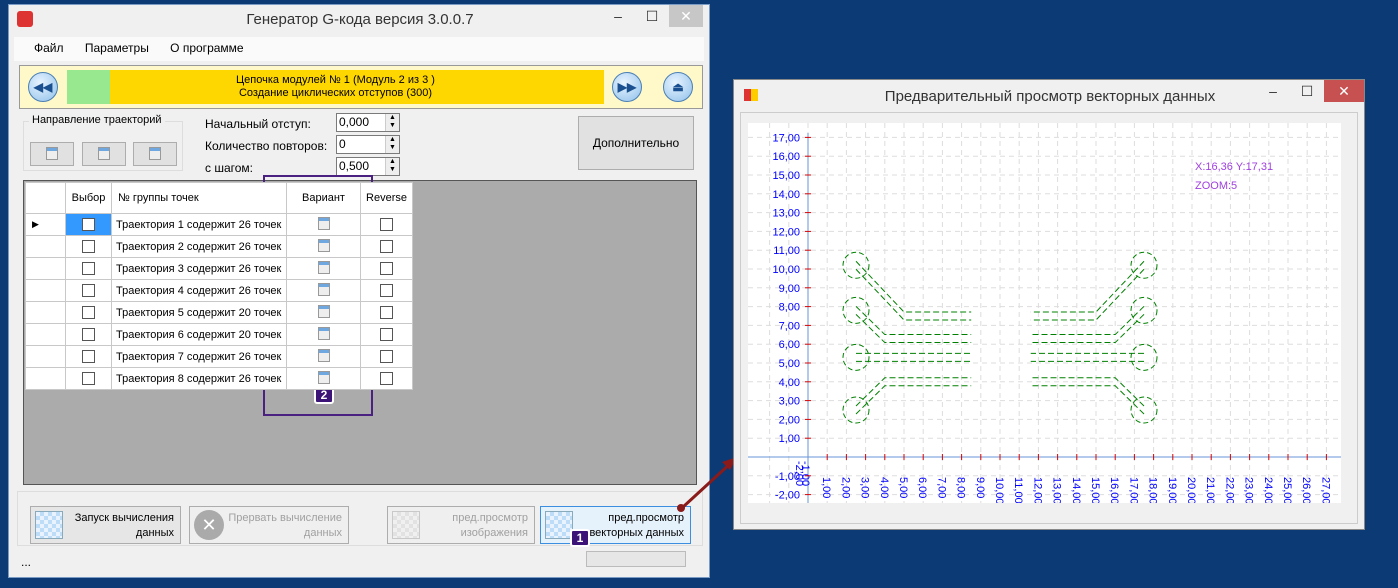 The height and width of the screenshot is (588, 1398). Describe the element at coordinates (1210, 490) in the screenshot. I see `x-tick-label: 21,00` at that location.